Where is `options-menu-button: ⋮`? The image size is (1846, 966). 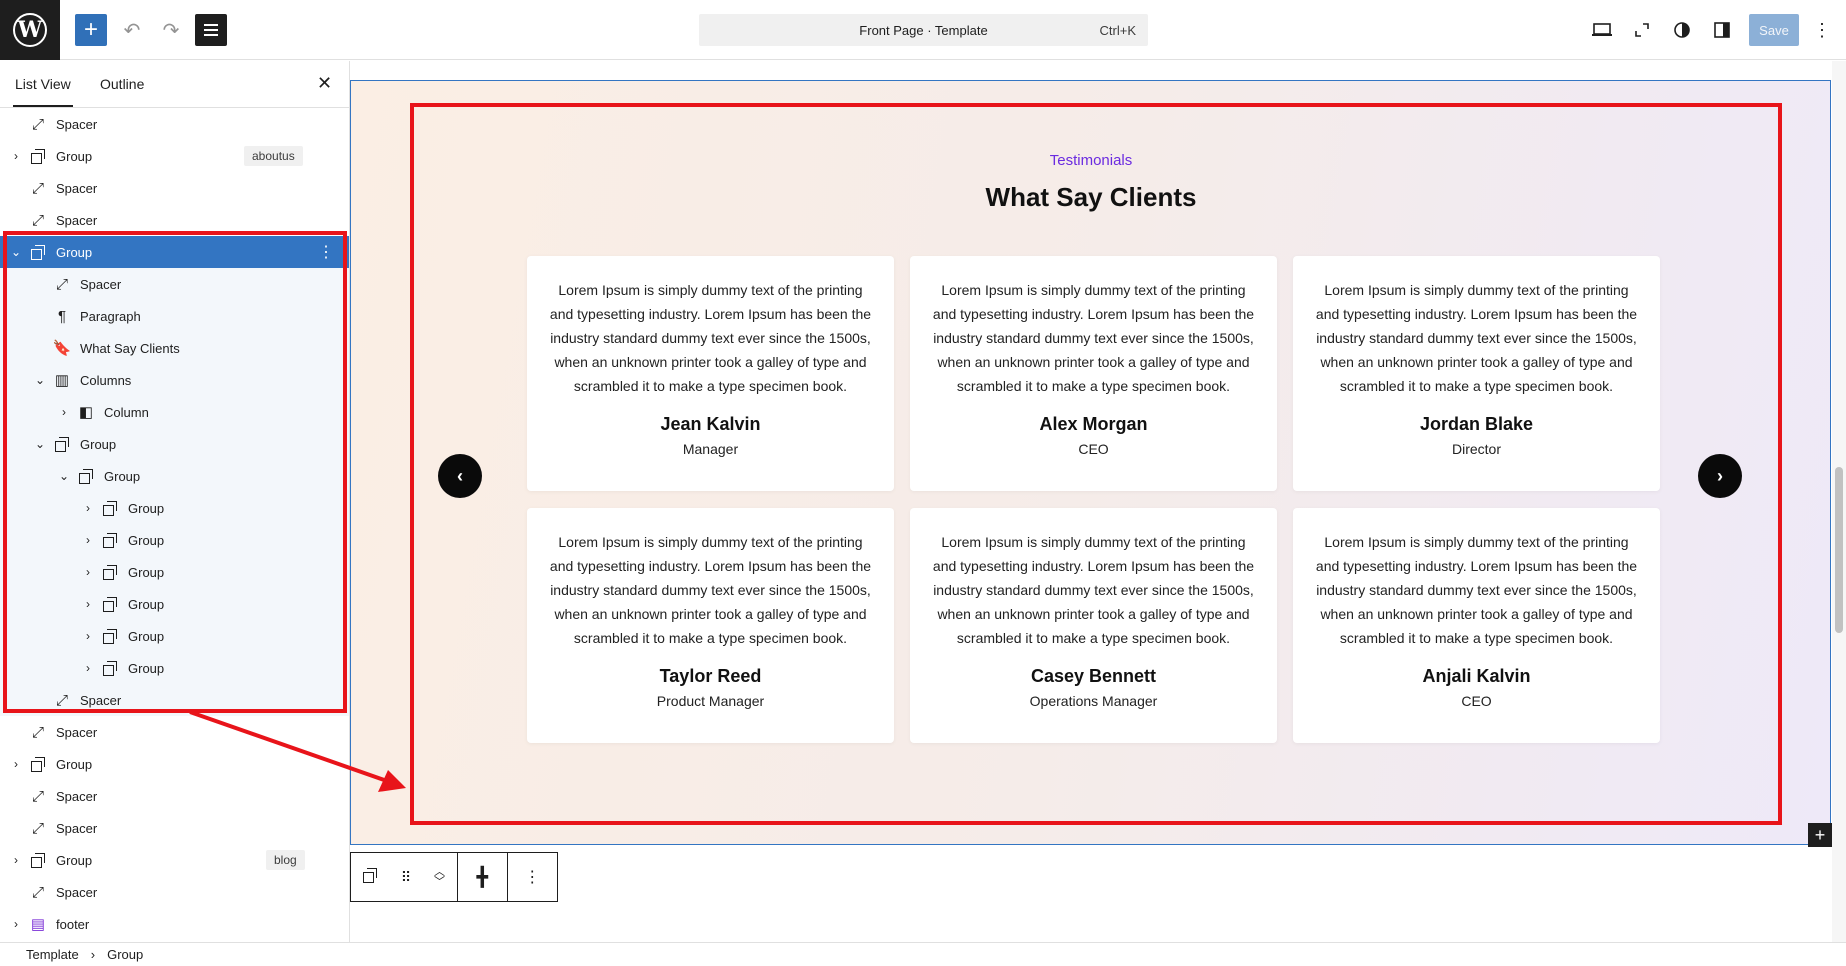
options-menu-button: ⋮ is located at coordinates (1822, 30).